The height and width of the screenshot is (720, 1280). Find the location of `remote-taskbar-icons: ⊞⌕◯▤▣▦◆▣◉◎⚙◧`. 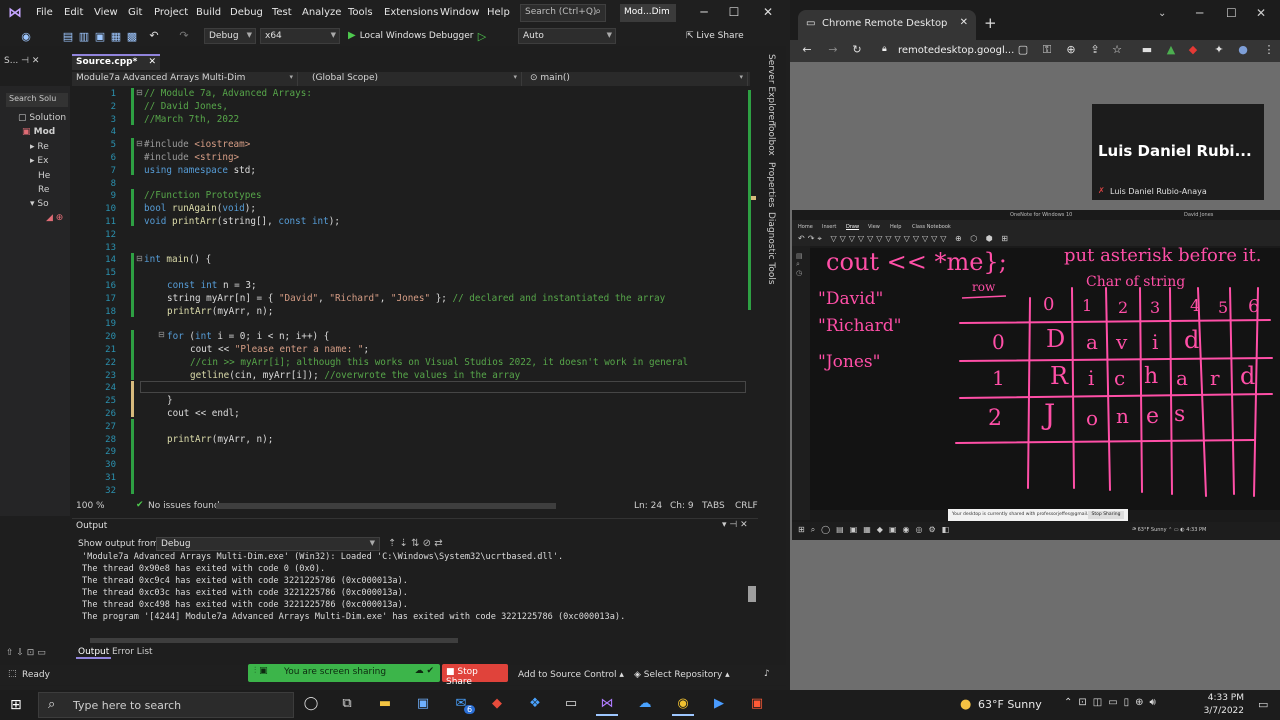

remote-taskbar-icons: ⊞⌕◯▤▣▦◆▣◉◎⚙◧ is located at coordinates (876, 530).